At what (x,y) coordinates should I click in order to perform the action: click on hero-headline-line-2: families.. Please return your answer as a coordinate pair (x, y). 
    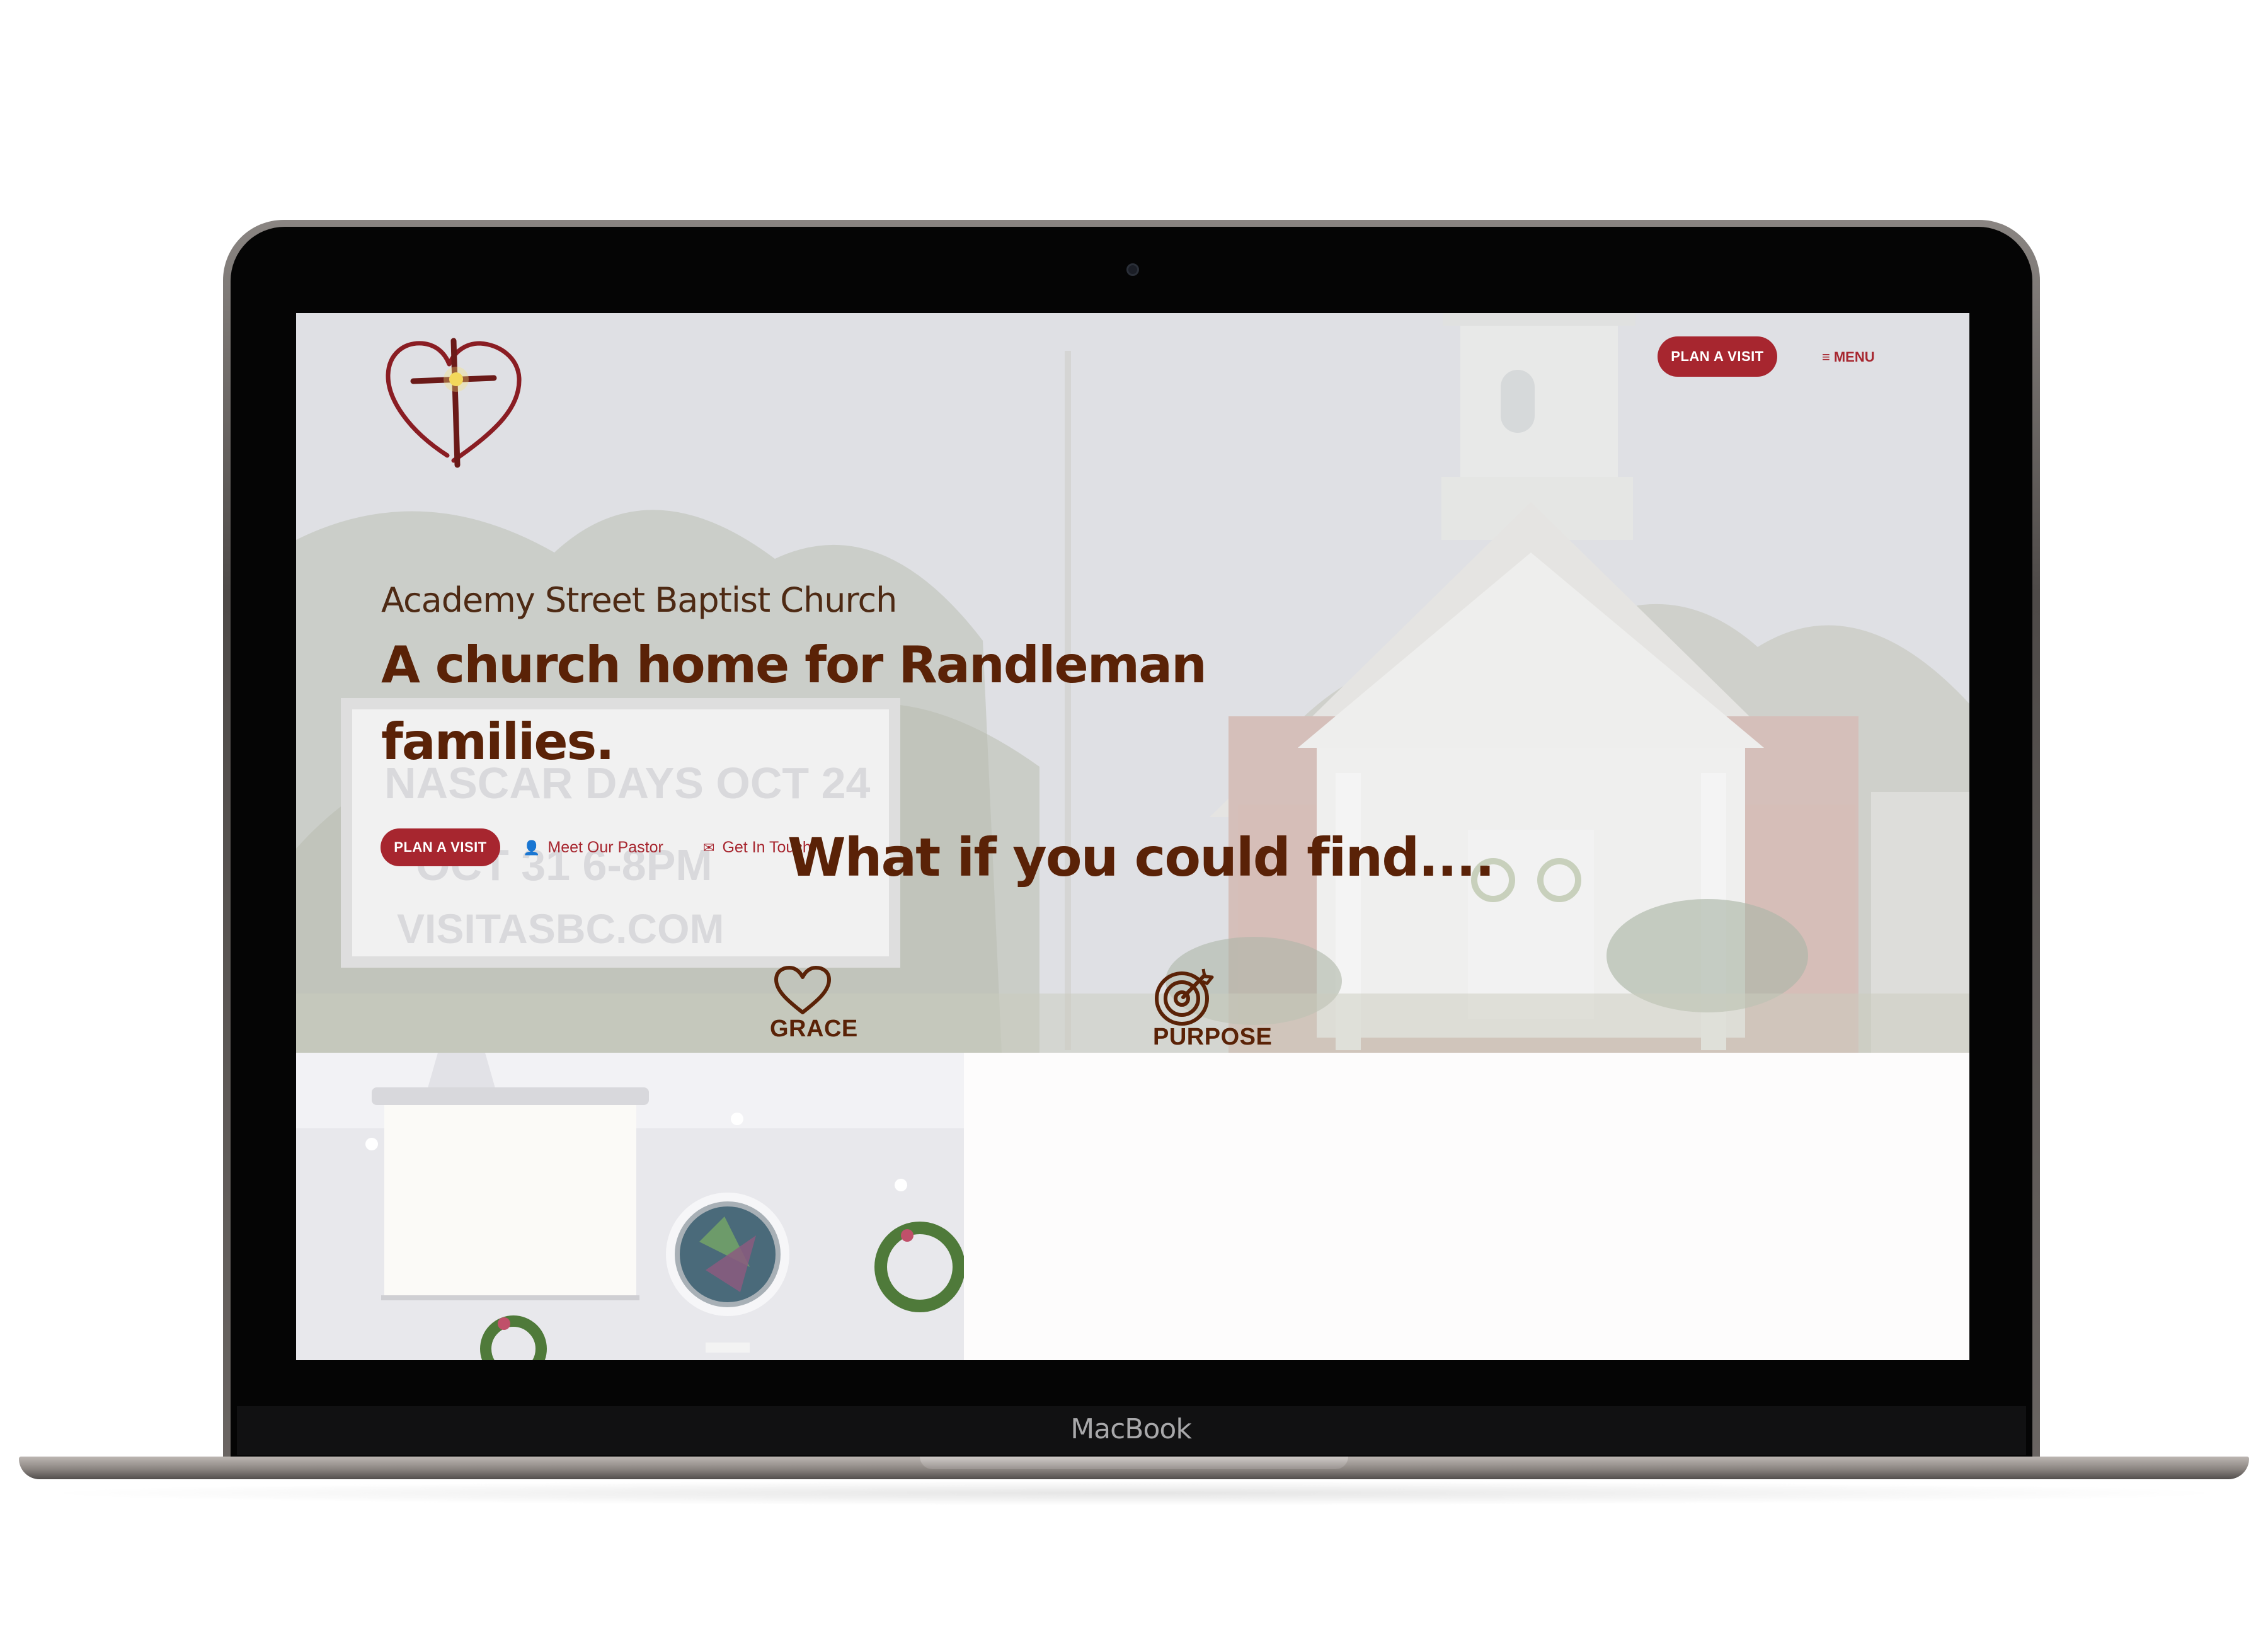
    Looking at the image, I should click on (498, 742).